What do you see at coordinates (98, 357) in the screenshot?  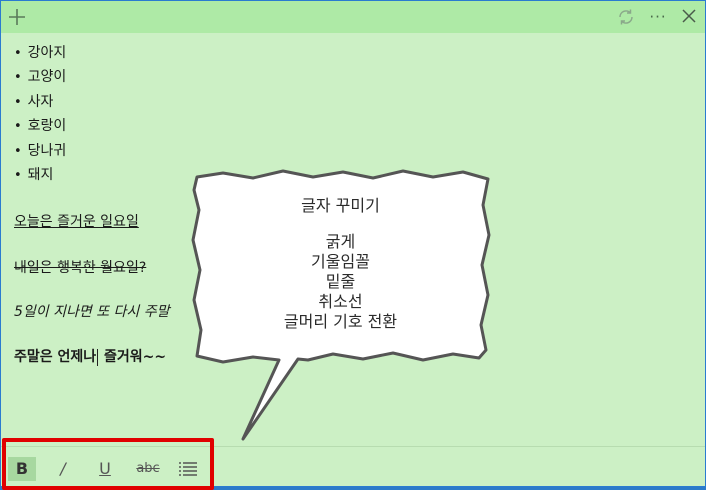 I see `text-caret` at bounding box center [98, 357].